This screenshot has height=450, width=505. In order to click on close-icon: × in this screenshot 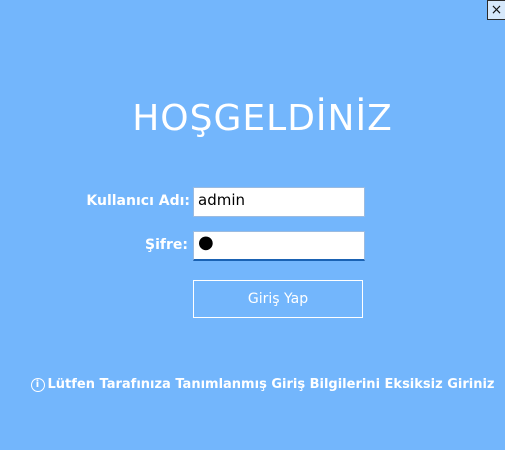, I will do `click(496, 10)`.